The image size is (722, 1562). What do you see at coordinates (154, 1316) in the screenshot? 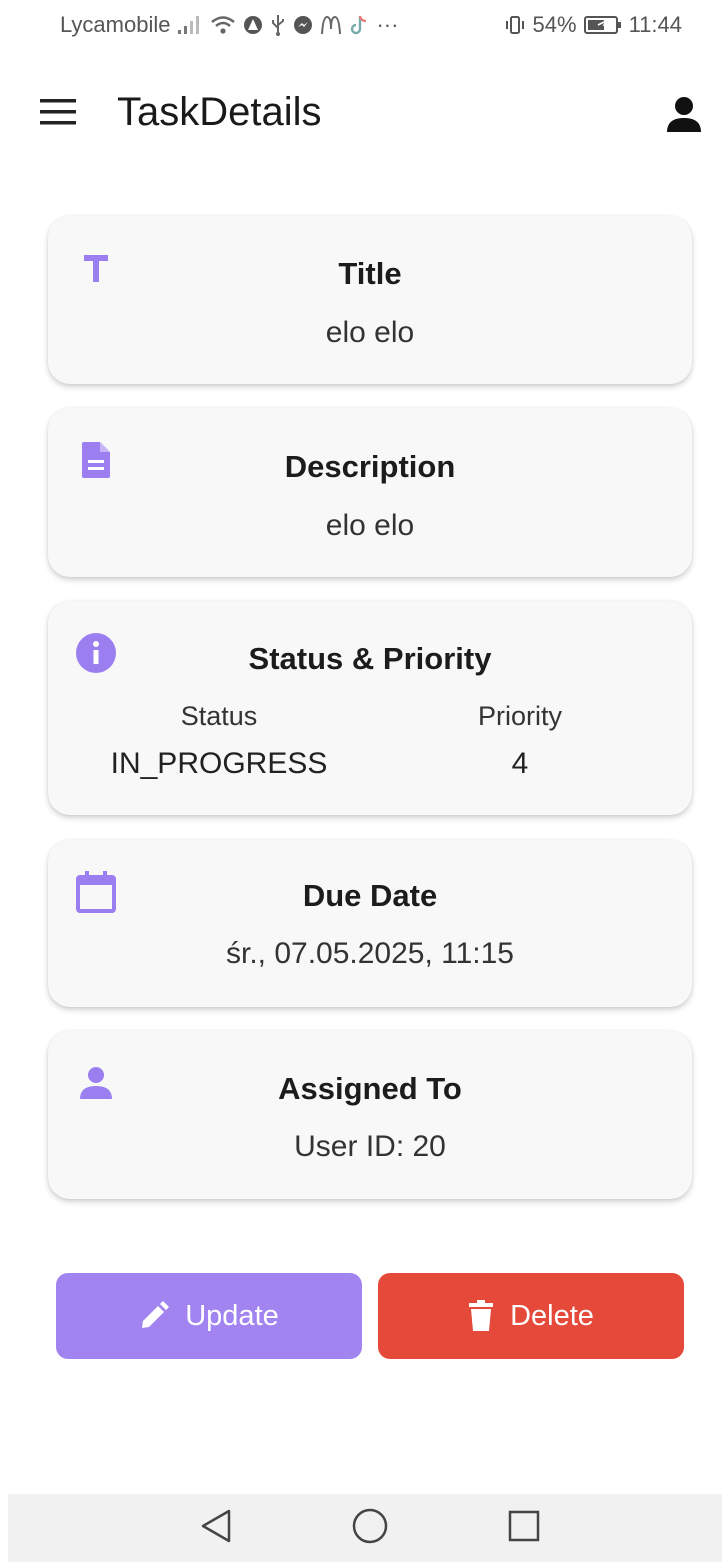
I see `pencil-icon` at bounding box center [154, 1316].